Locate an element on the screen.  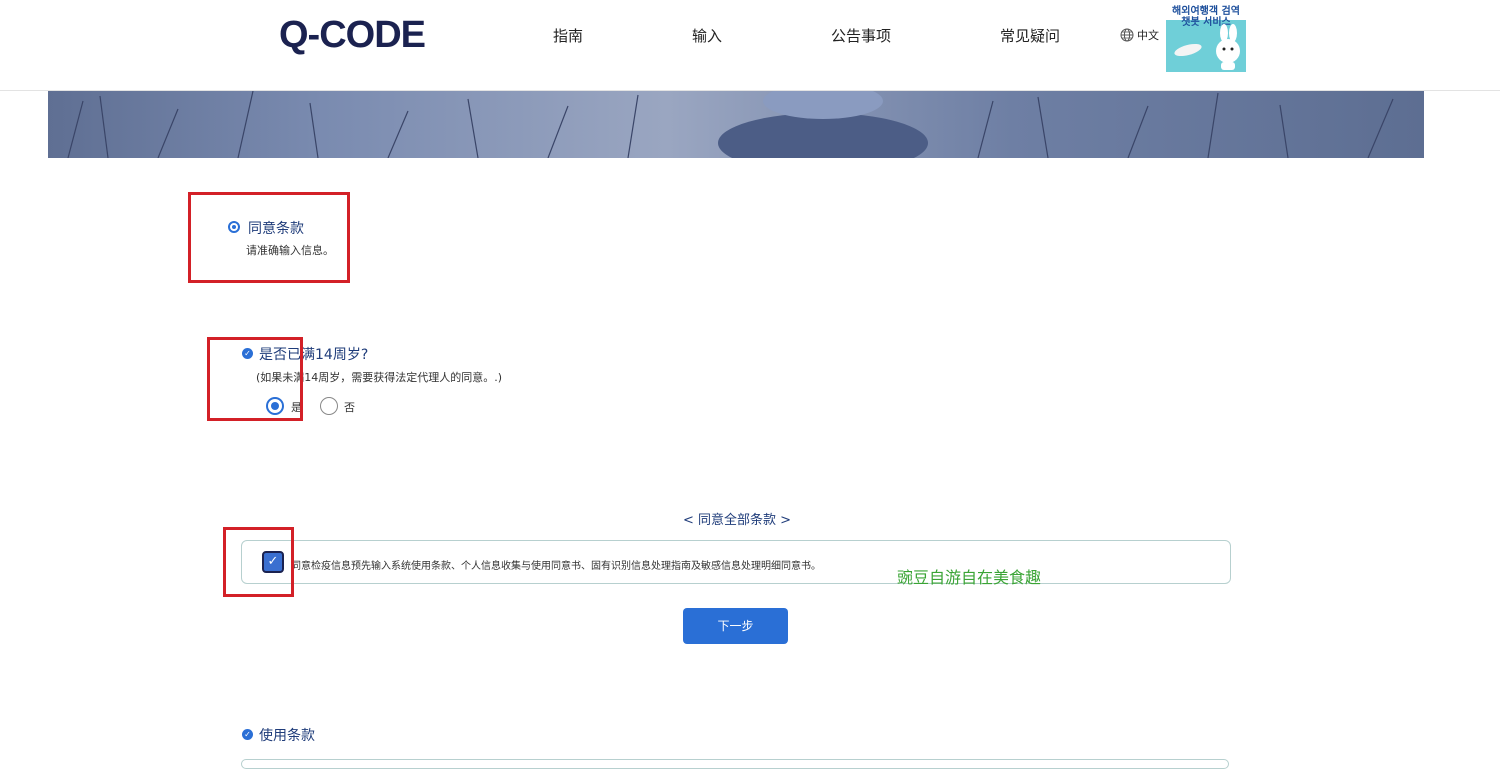
site-logo: Q-CODE is located at coordinates (352, 35).